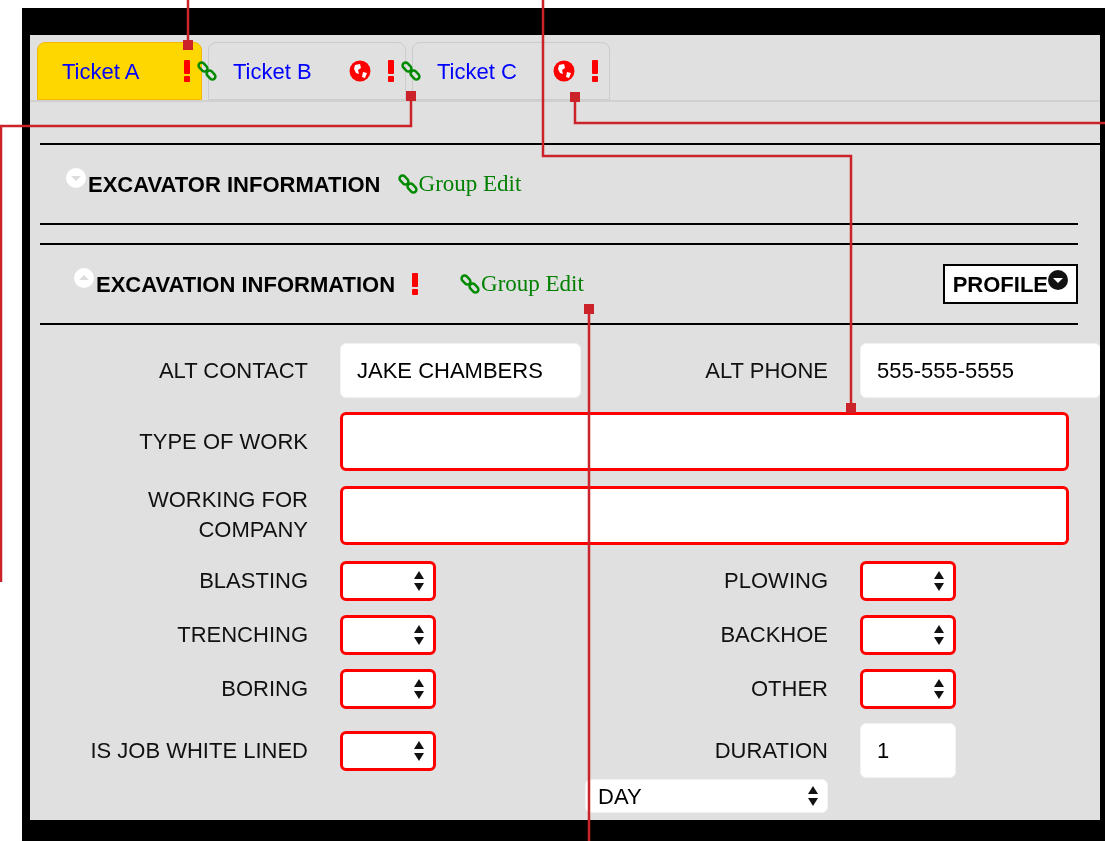 This screenshot has height=841, width=1105. I want to click on leader-line, so click(188, 25).